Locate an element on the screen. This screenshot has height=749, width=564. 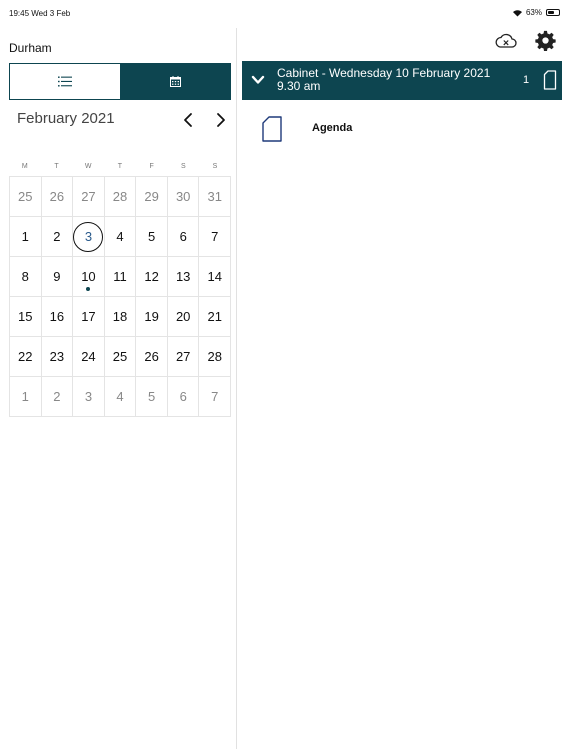
next-month-button is located at coordinates (220, 120).